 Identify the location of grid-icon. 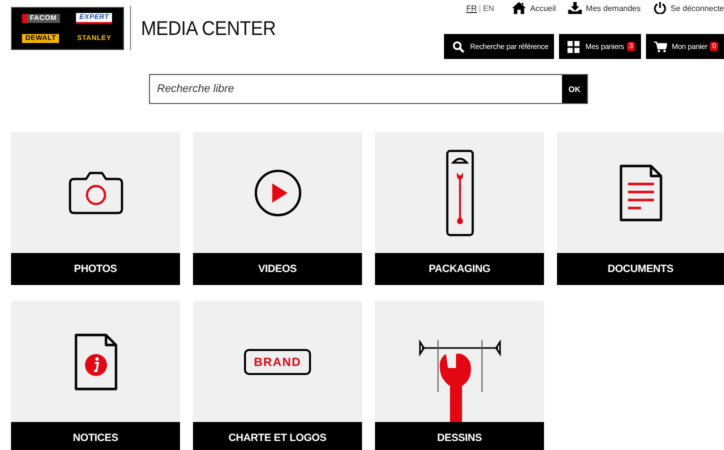
(573, 46).